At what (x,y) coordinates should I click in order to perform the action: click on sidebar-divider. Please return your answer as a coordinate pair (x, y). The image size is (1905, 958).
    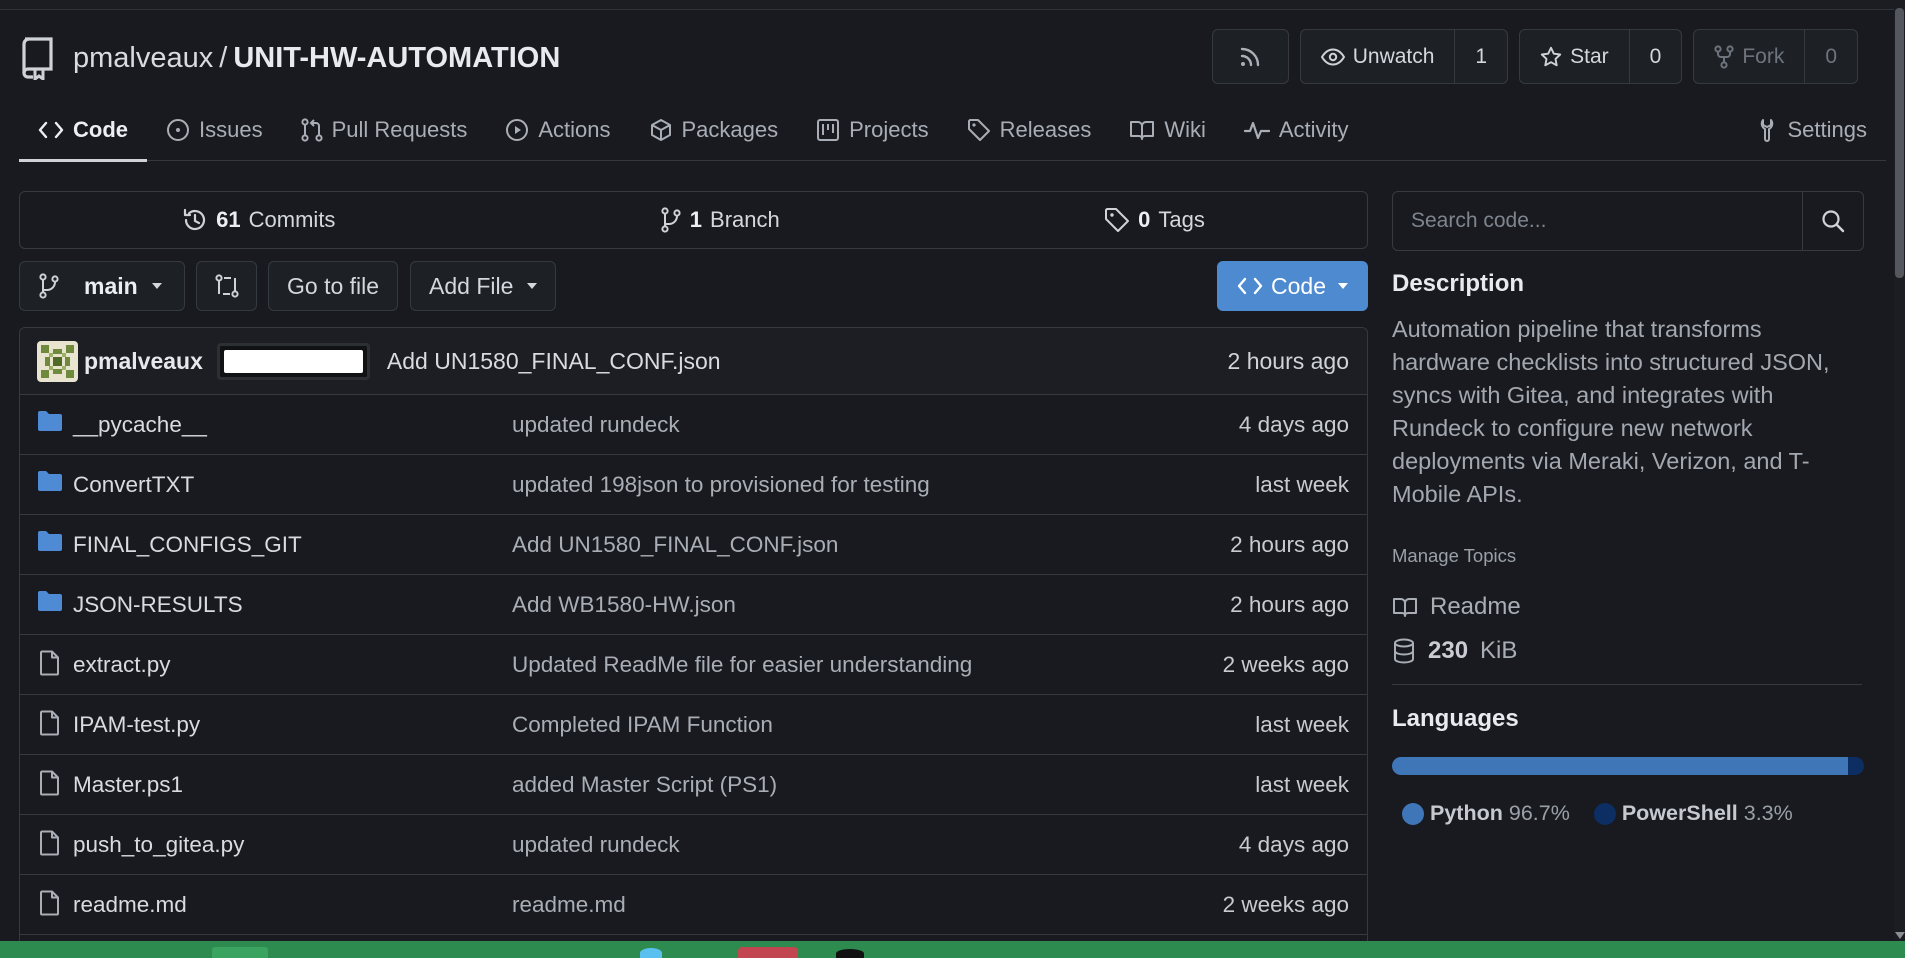
    Looking at the image, I should click on (1627, 684).